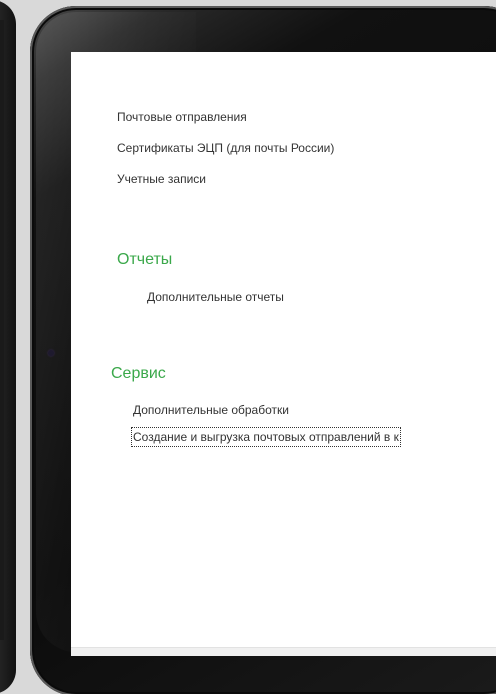 The width and height of the screenshot is (496, 694). What do you see at coordinates (225, 117) in the screenshot?
I see `link-postal-items: Почтовые отправления` at bounding box center [225, 117].